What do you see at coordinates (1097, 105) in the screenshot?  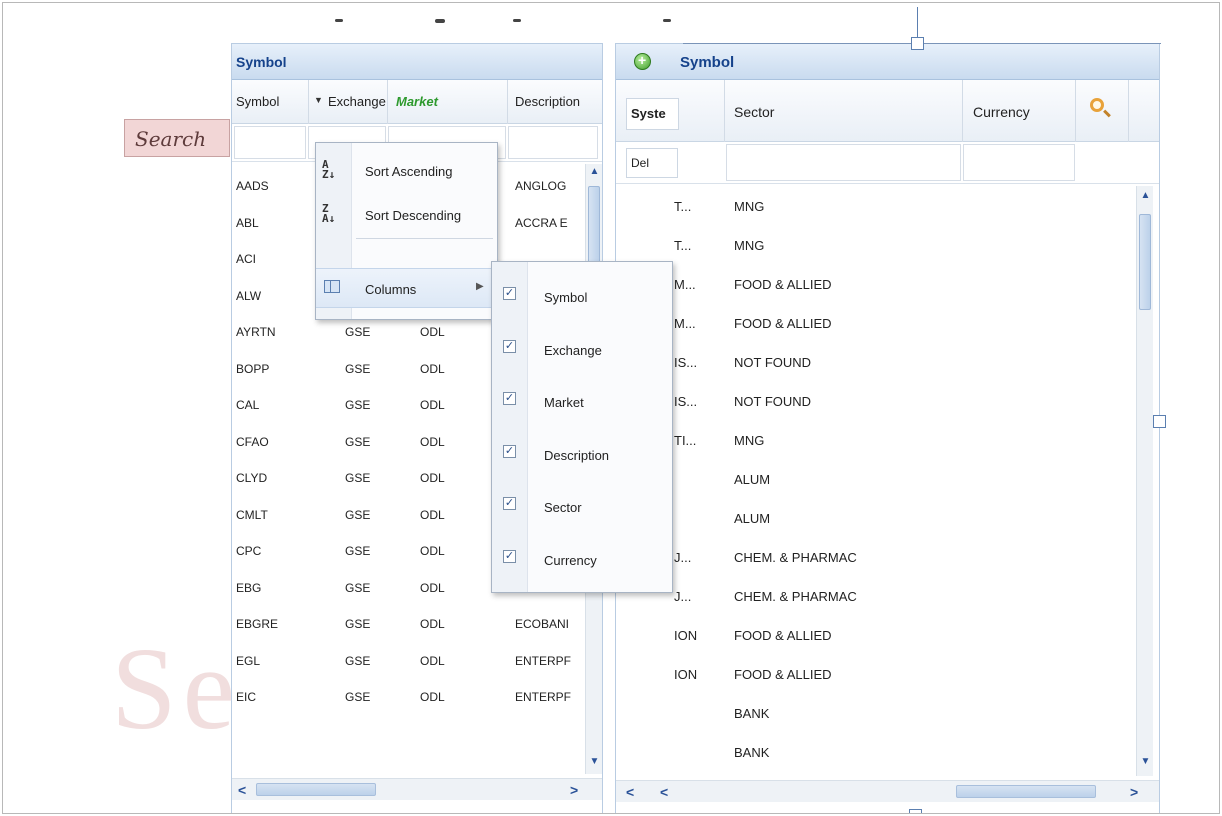 I see `search-icon` at bounding box center [1097, 105].